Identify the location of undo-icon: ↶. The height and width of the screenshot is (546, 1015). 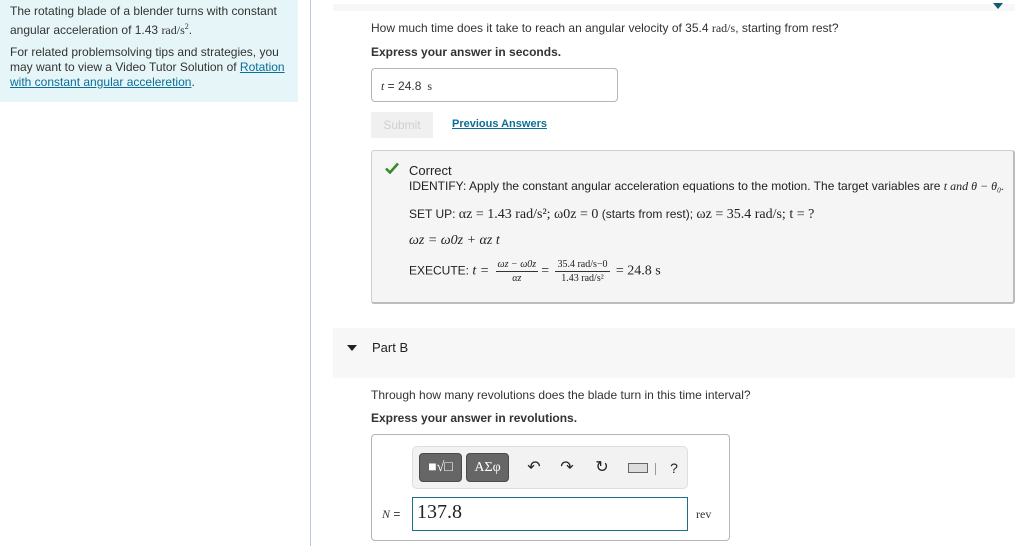
(534, 468).